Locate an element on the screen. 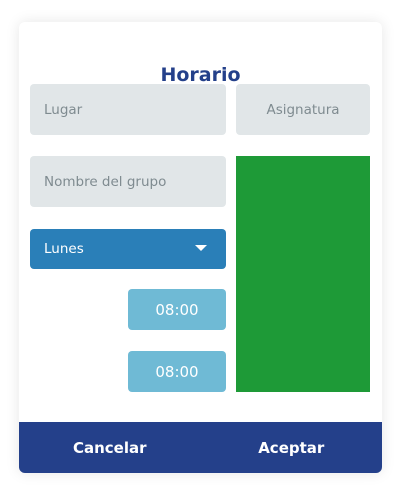 Image resolution: width=400 pixels, height=492 pixels. accept-label: Aceptar is located at coordinates (291, 447).